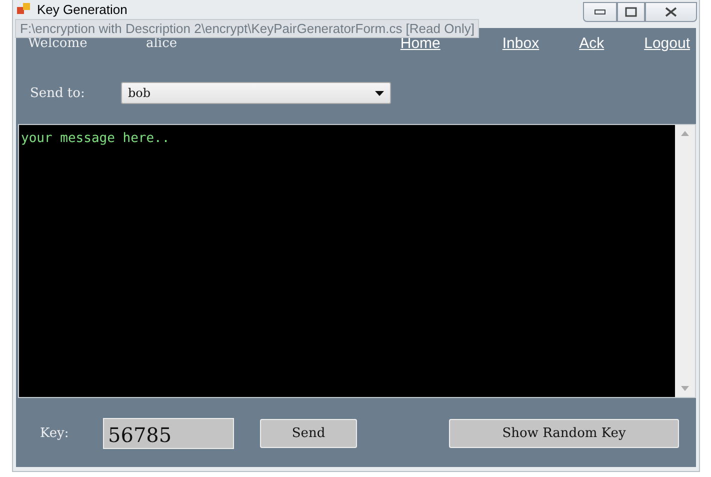 The height and width of the screenshot is (477, 711). What do you see at coordinates (685, 388) in the screenshot?
I see `scroll-down-icon` at bounding box center [685, 388].